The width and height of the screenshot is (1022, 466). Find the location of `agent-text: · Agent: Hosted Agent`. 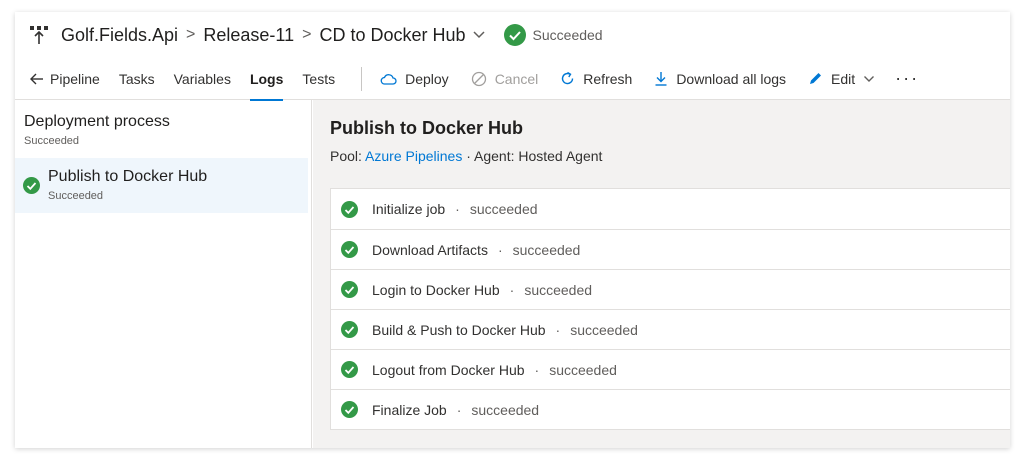

agent-text: · Agent: Hosted Agent is located at coordinates (534, 156).